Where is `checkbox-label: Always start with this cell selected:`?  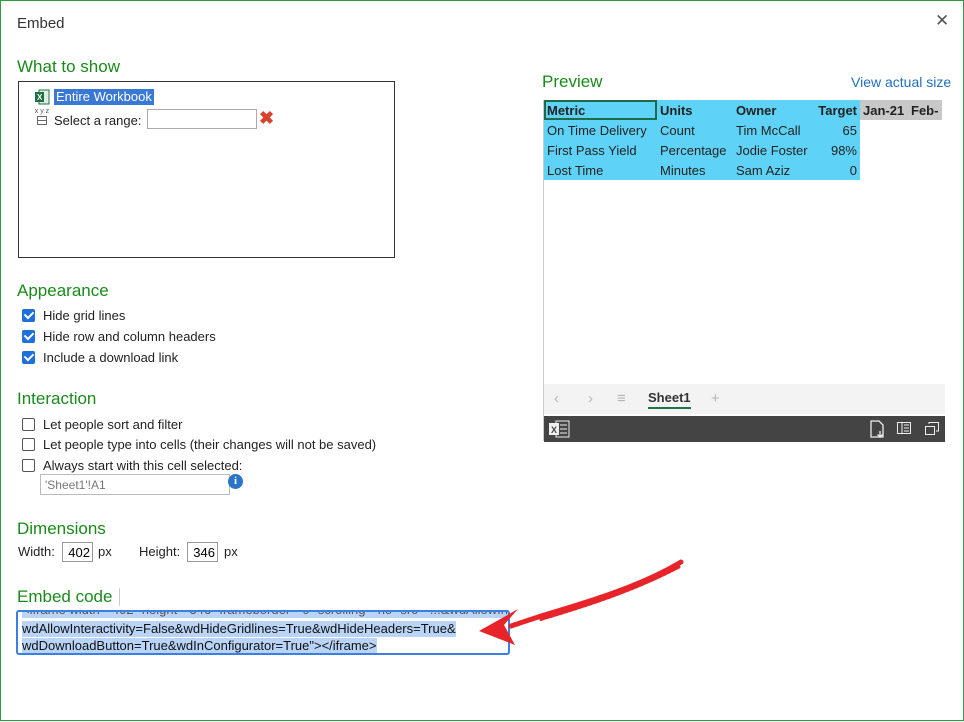 checkbox-label: Always start with this cell selected: is located at coordinates (143, 465).